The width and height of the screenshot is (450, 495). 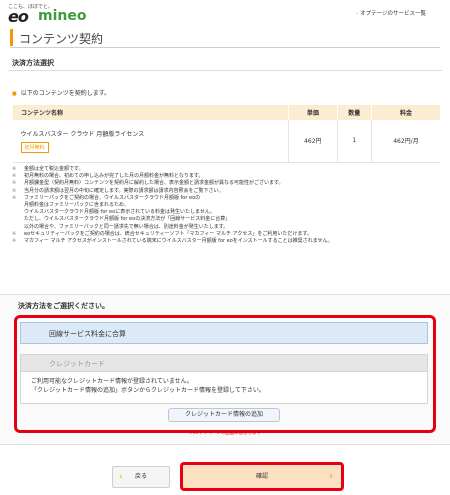 I want to click on service-list-label: オプテージのサービス一覧, so click(x=393, y=14).